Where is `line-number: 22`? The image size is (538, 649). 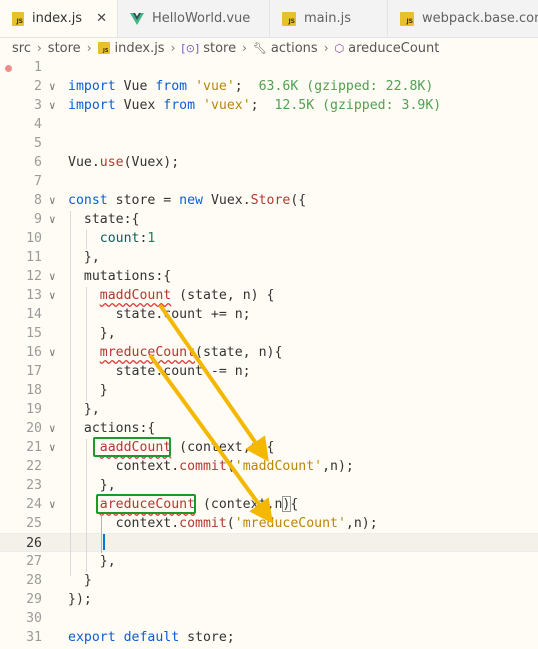
line-number: 22 is located at coordinates (34, 466).